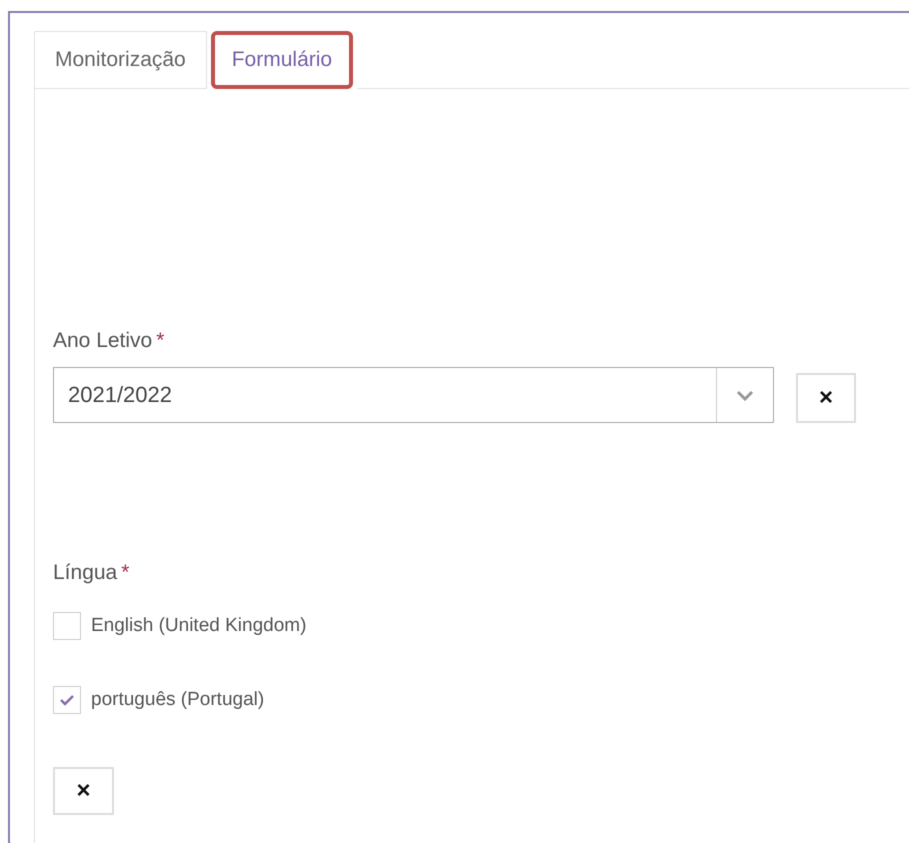  I want to click on checkbox-label: English (United Kingdom), so click(198, 626).